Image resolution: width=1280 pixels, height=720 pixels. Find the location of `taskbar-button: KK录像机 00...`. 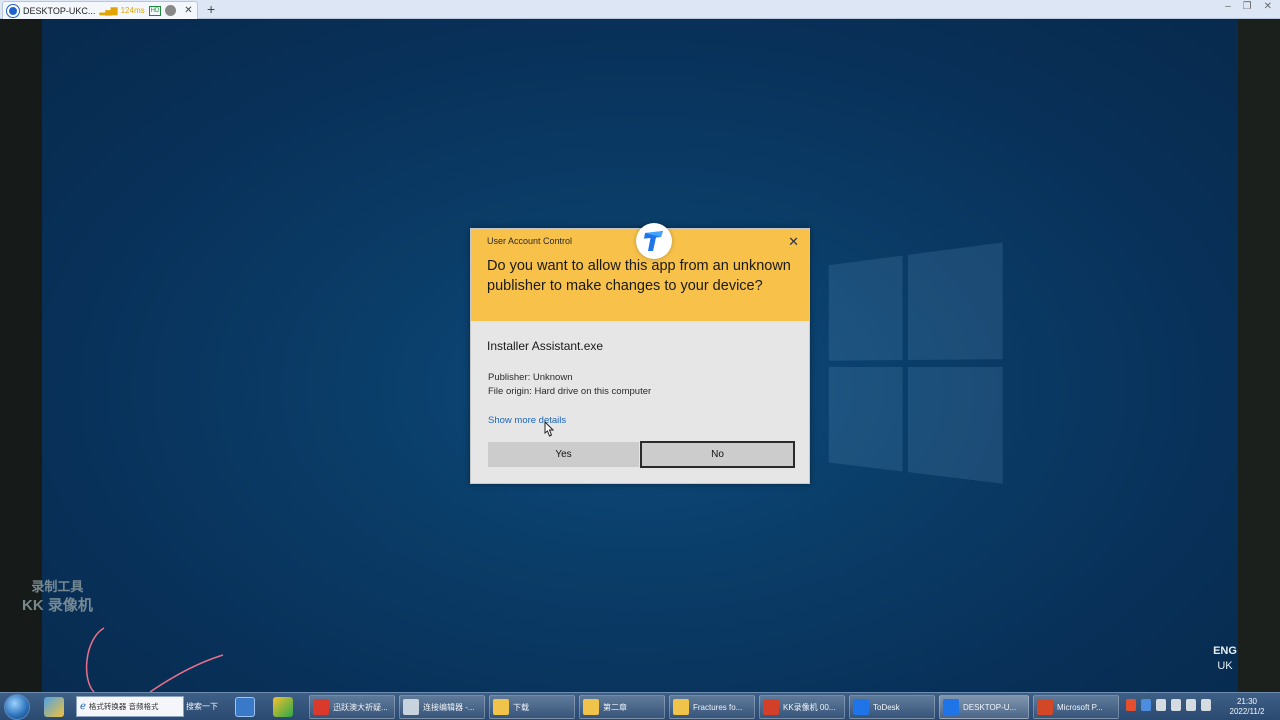

taskbar-button: KK录像机 00... is located at coordinates (802, 707).